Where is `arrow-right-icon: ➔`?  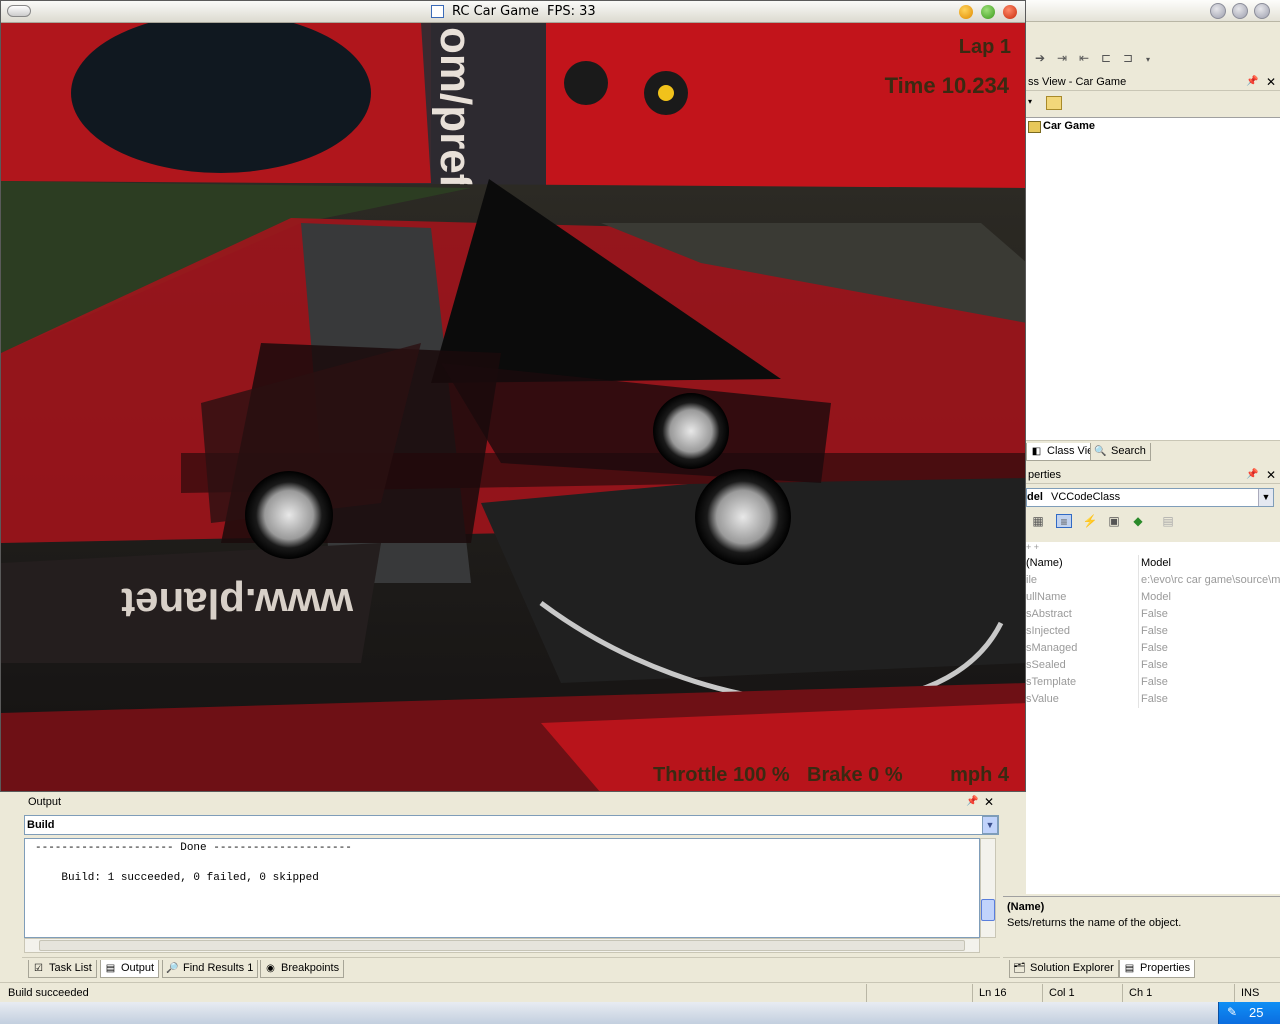 arrow-right-icon: ➔ is located at coordinates (1040, 58).